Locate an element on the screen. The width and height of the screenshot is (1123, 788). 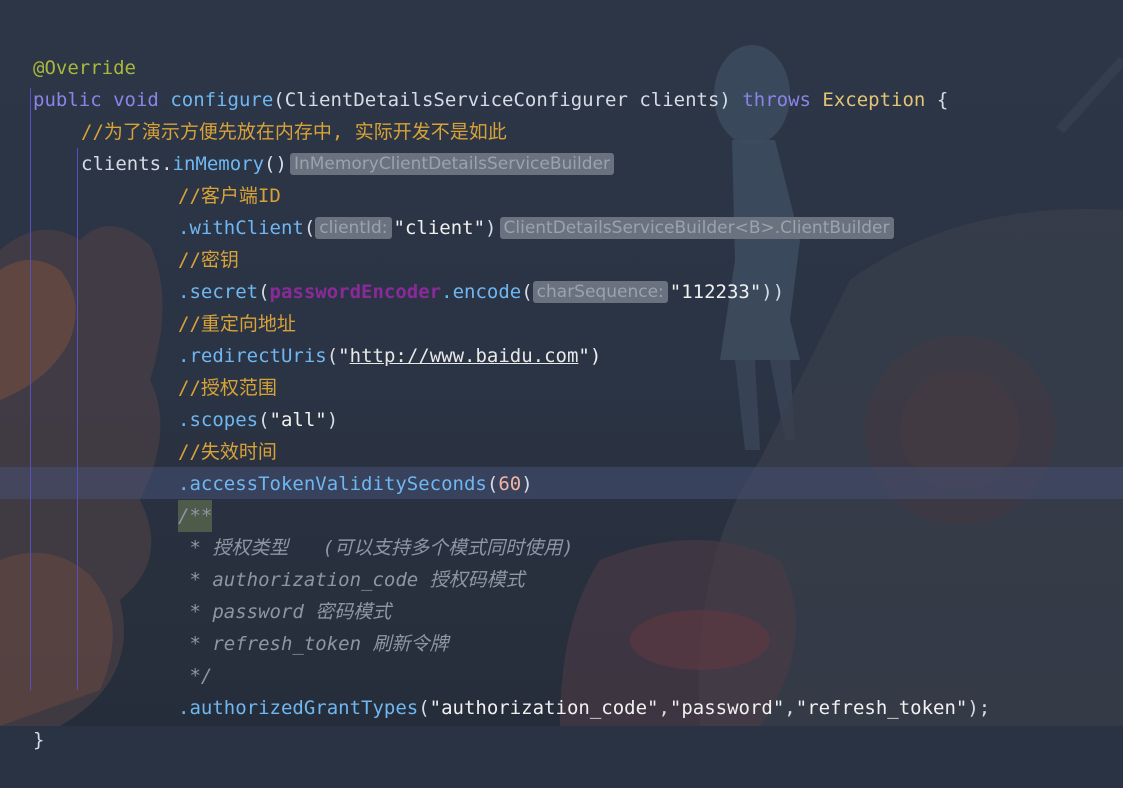
code-line-1: @Override is located at coordinates (561, 49).